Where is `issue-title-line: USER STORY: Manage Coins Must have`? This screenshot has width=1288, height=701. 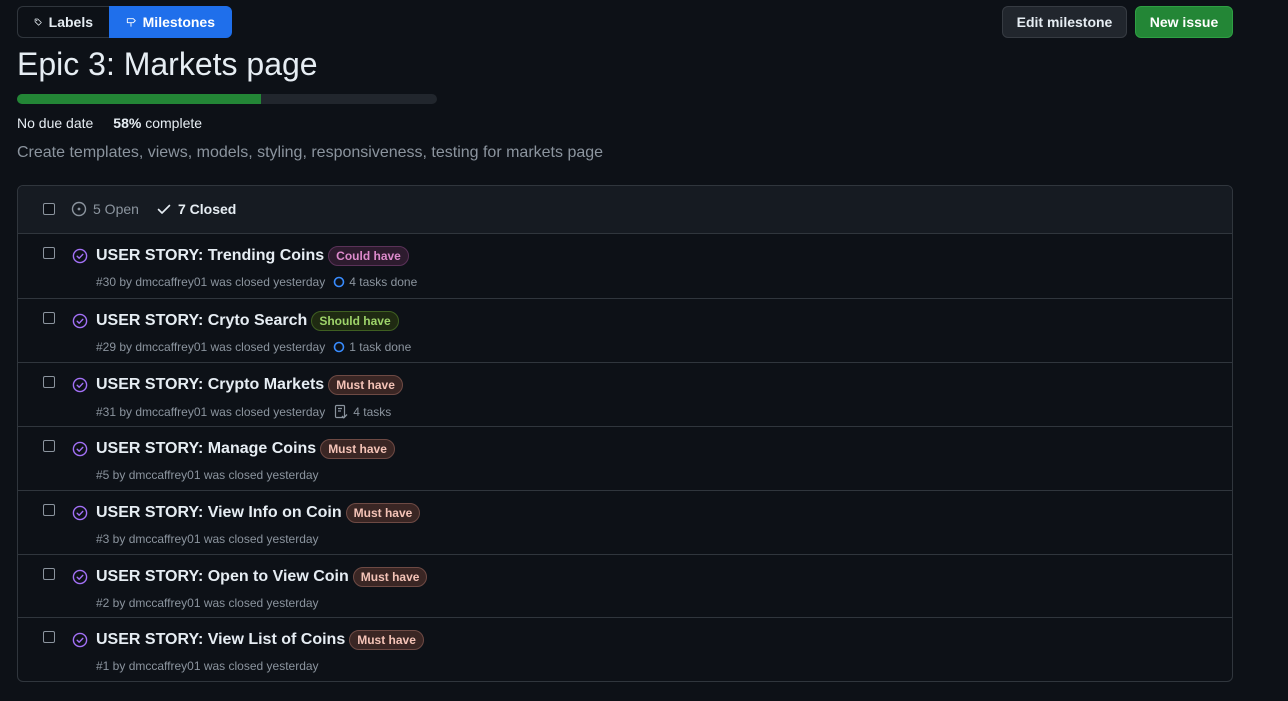 issue-title-line: USER STORY: Manage Coins Must have is located at coordinates (245, 449).